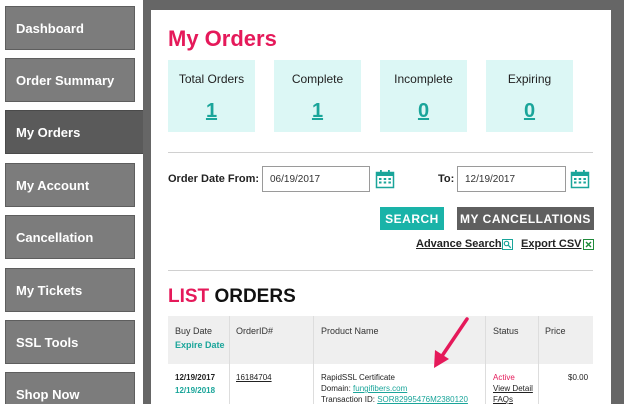 Image resolution: width=624 pixels, height=404 pixels. I want to click on stat-card-total-orders: Total Orders 1, so click(211, 96).